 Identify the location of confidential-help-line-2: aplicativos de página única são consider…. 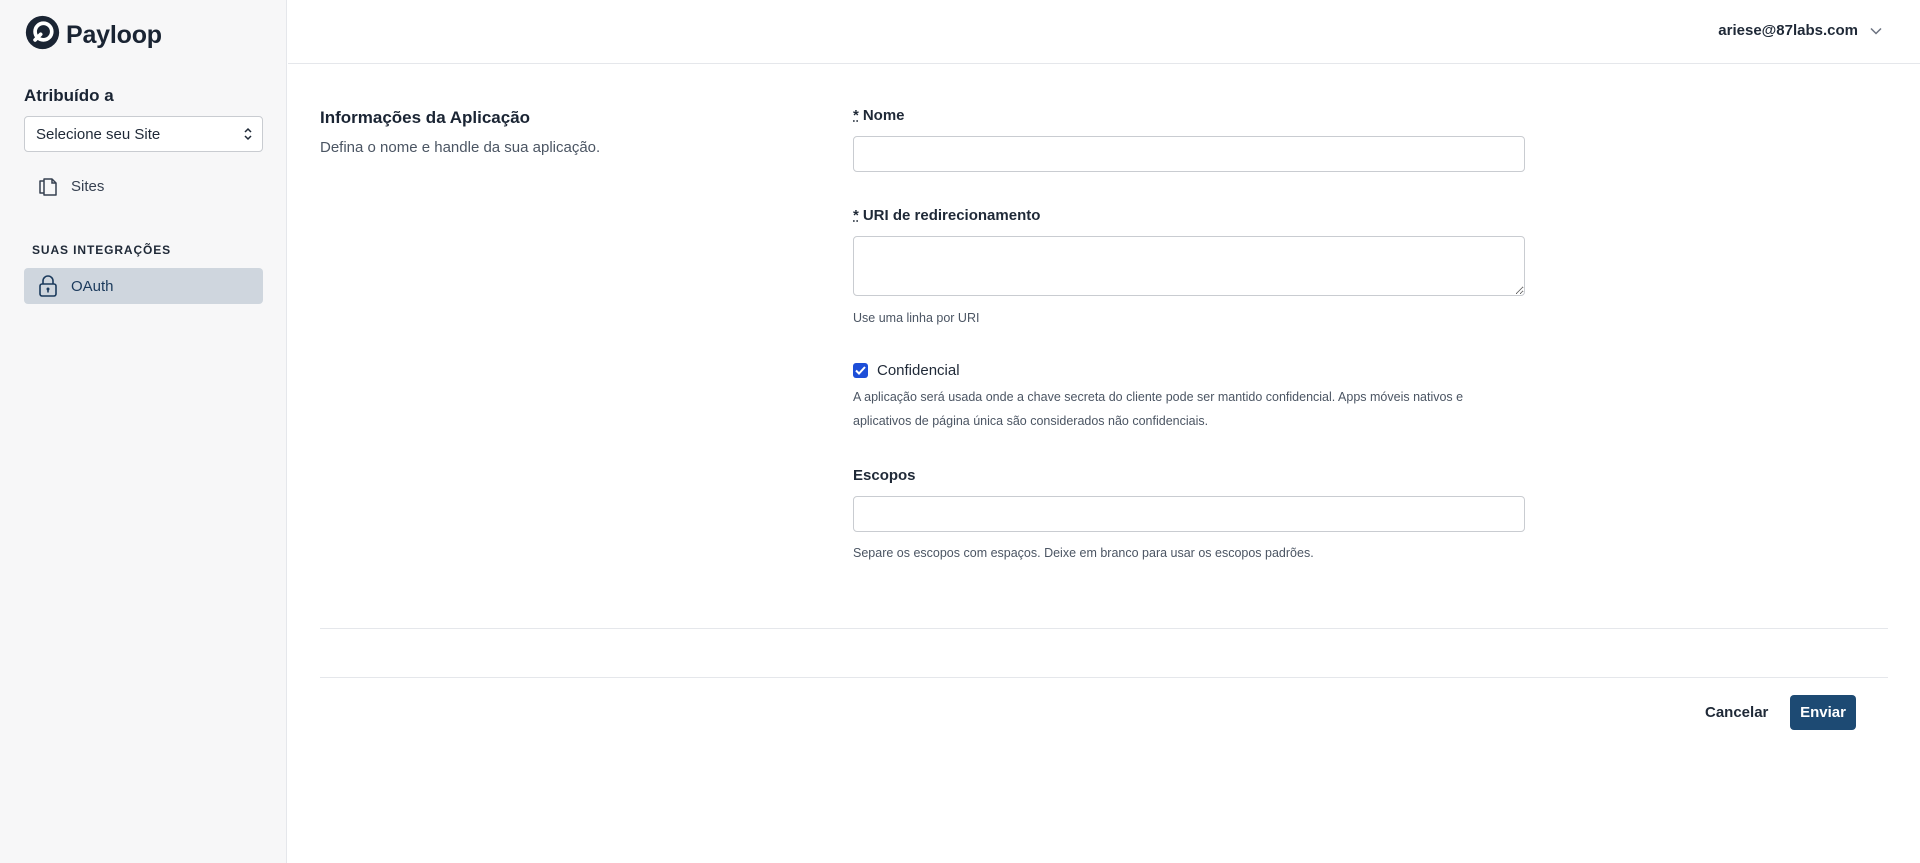
(1031, 421).